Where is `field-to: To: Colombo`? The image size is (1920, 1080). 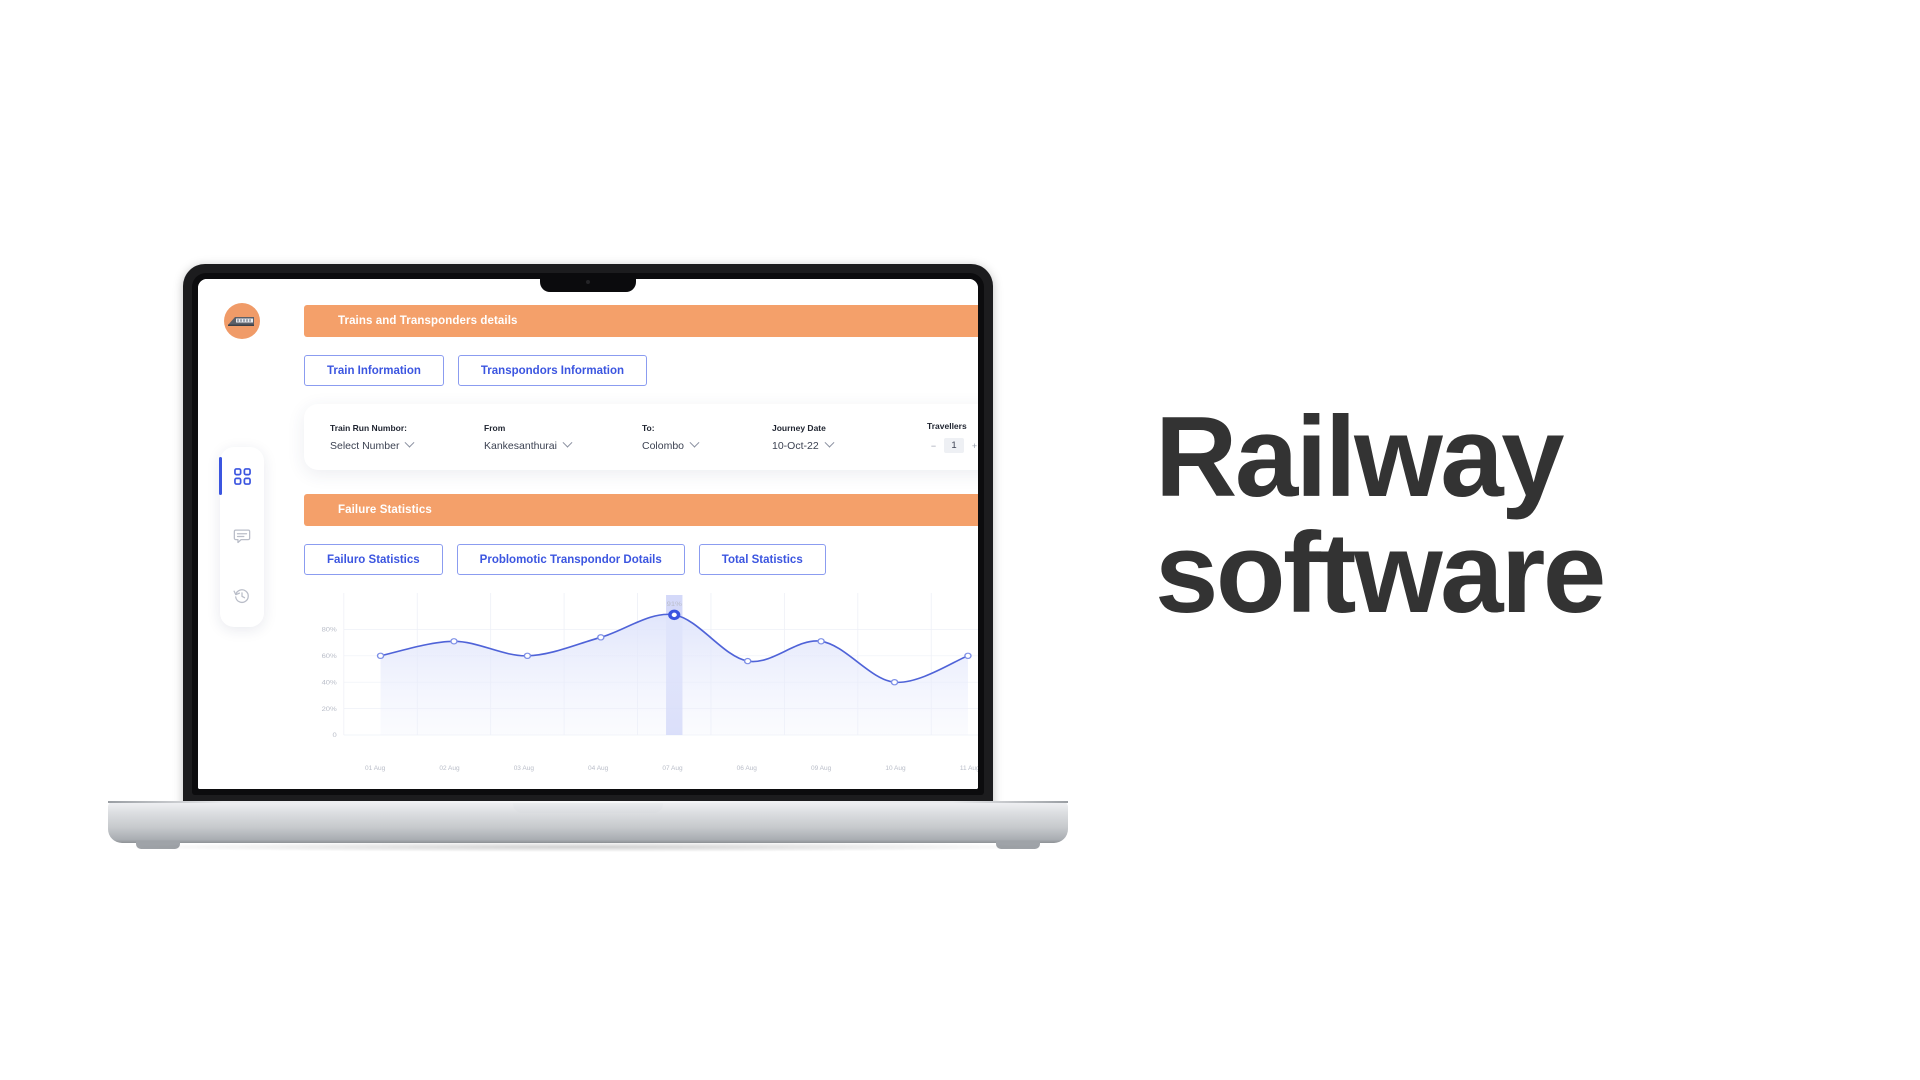
field-to: To: Colombo is located at coordinates (707, 437).